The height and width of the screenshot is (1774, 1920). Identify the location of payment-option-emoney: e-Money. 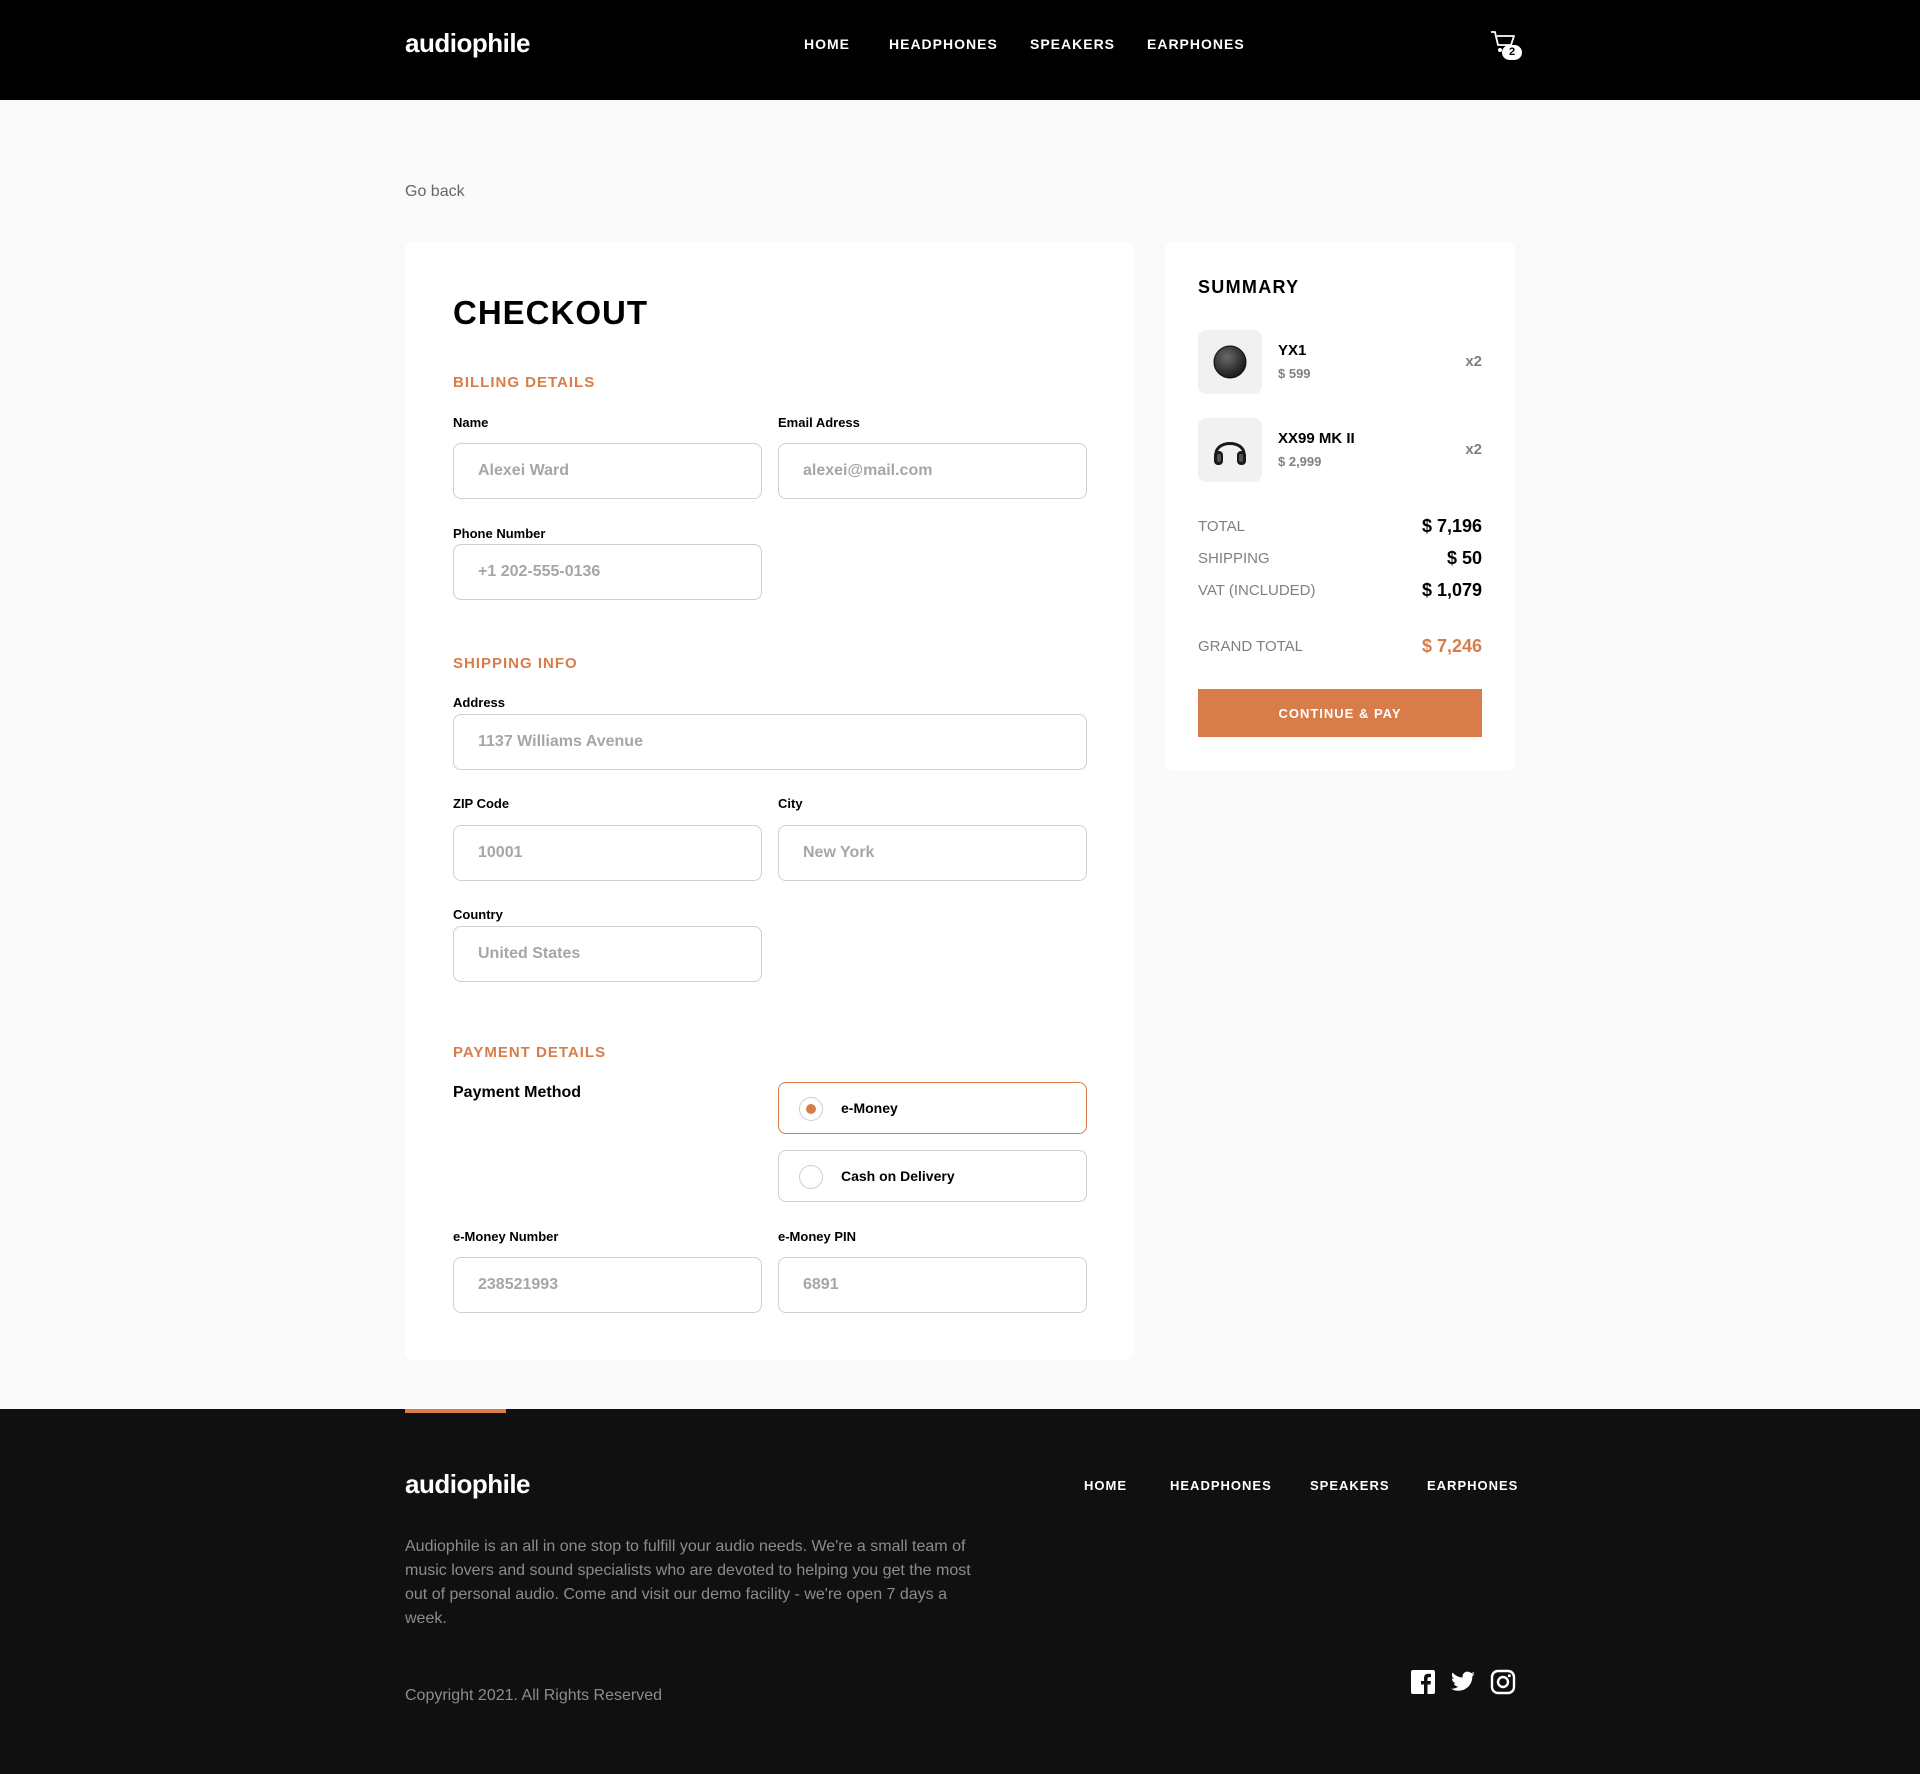
(932, 1108).